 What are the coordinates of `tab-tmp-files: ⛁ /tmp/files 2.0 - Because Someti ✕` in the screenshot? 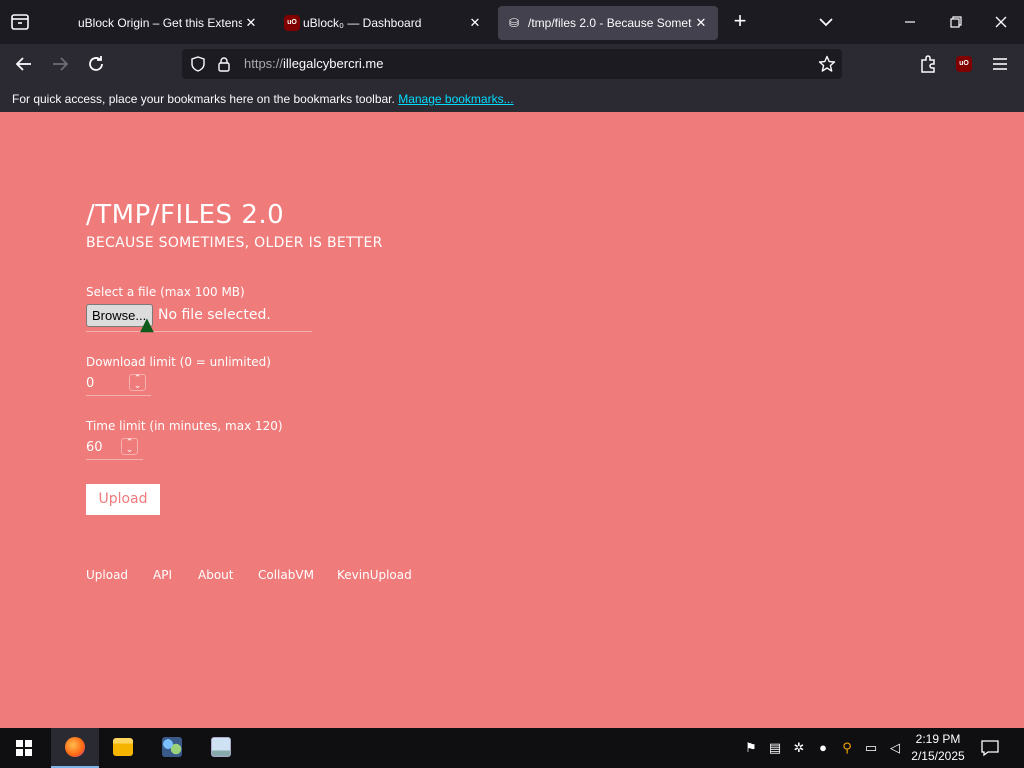 It's located at (608, 23).